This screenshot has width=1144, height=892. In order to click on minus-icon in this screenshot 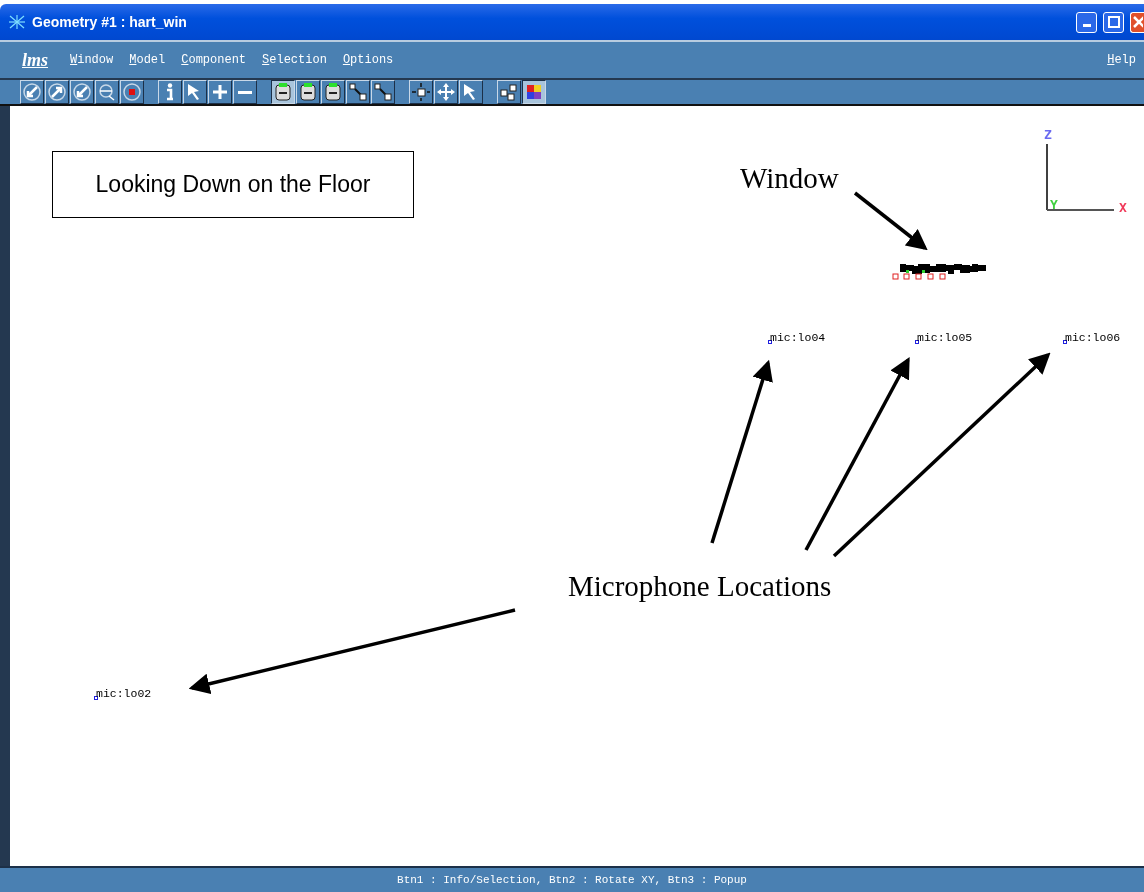, I will do `click(245, 92)`.